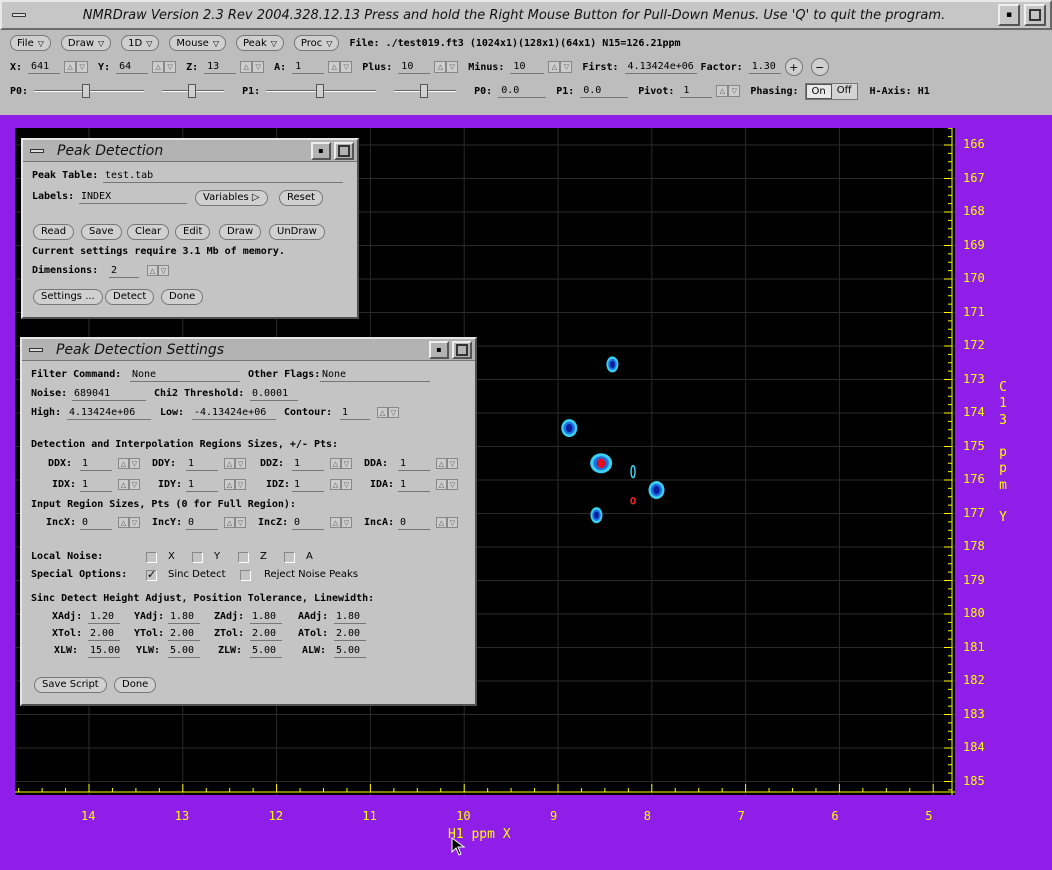  I want to click on inca-stepper: △ ▽, so click(447, 522).